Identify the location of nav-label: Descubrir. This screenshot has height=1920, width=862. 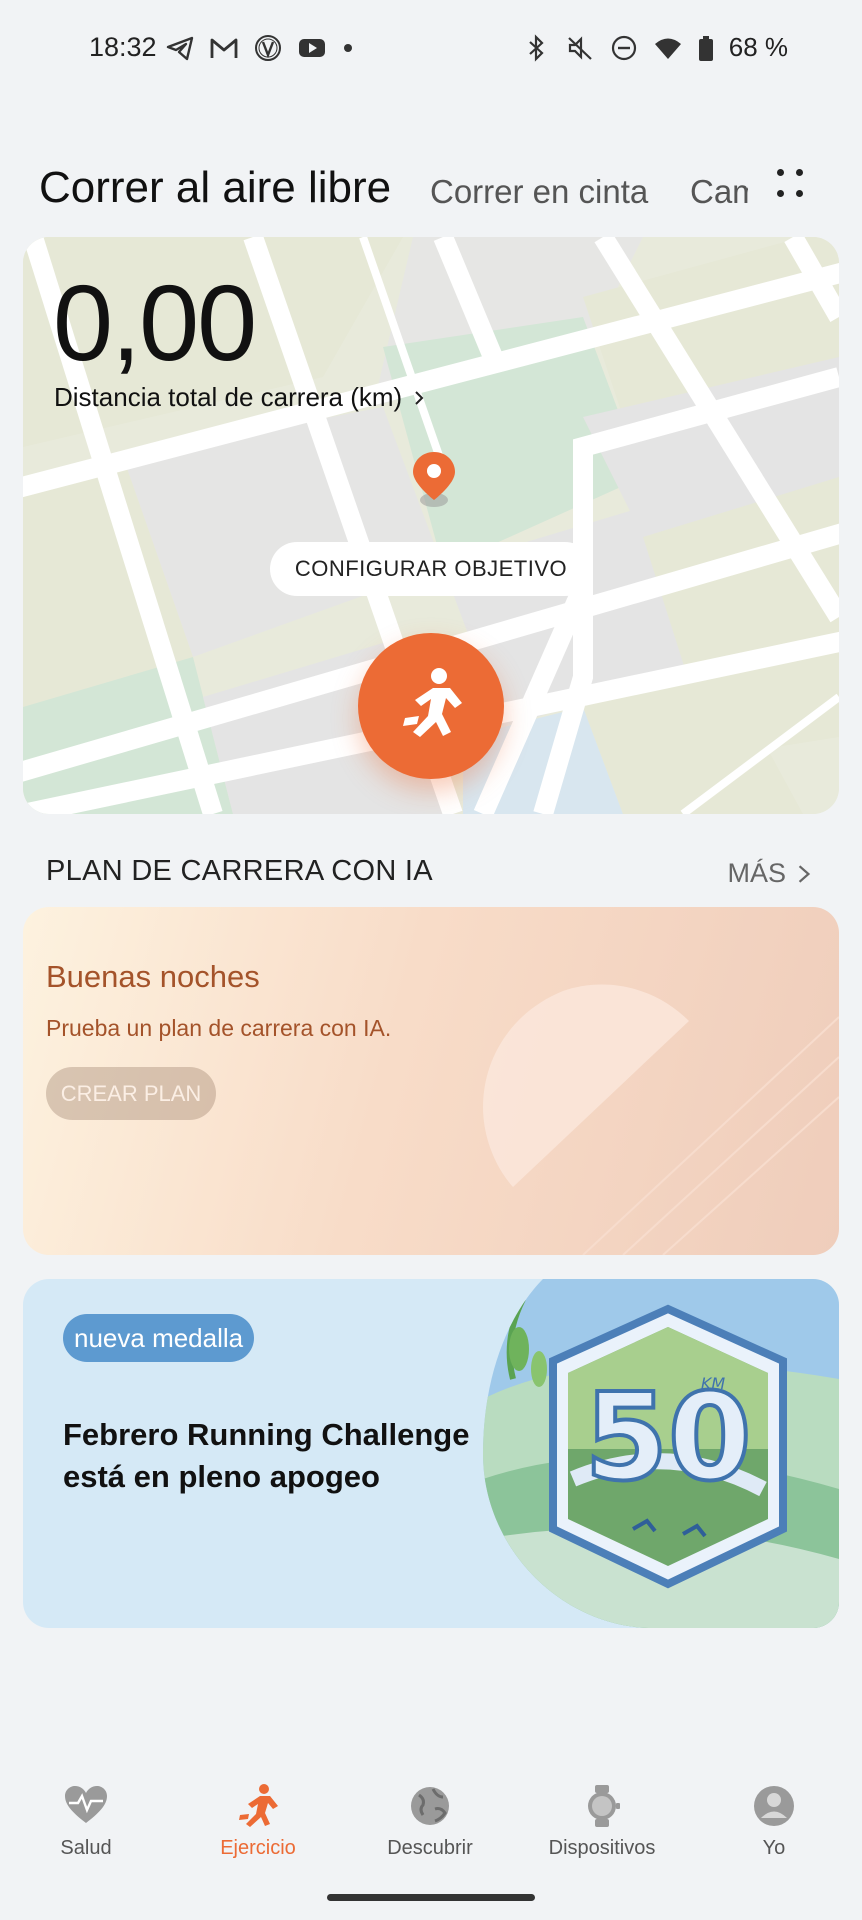
(430, 1848).